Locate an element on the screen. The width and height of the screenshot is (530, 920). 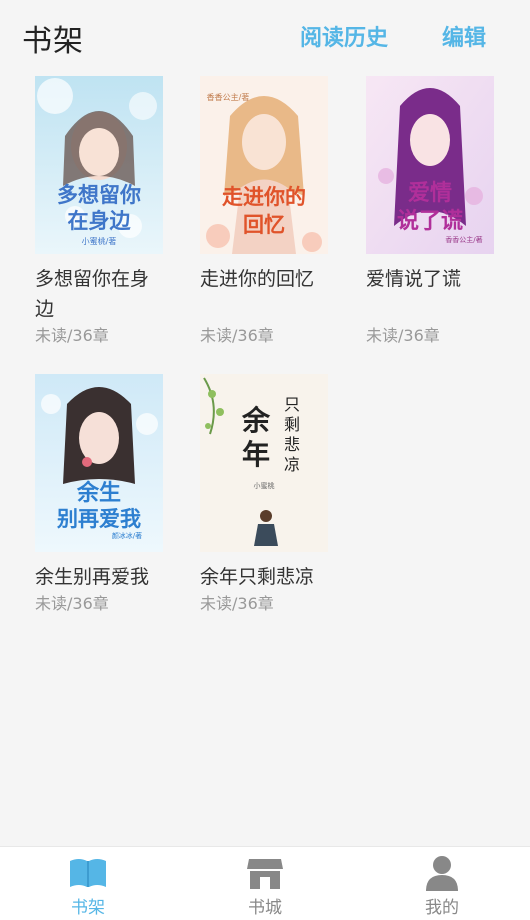
bottom-tab-bar: 书架 书城 我的 is located at coordinates (265, 883).